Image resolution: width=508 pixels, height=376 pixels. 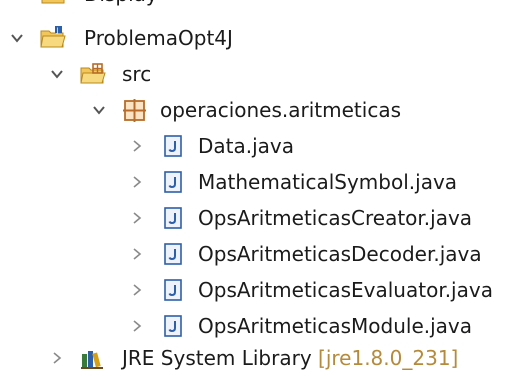 I want to click on file-label: OpsAritmeticasCreator.java, so click(x=335, y=218).